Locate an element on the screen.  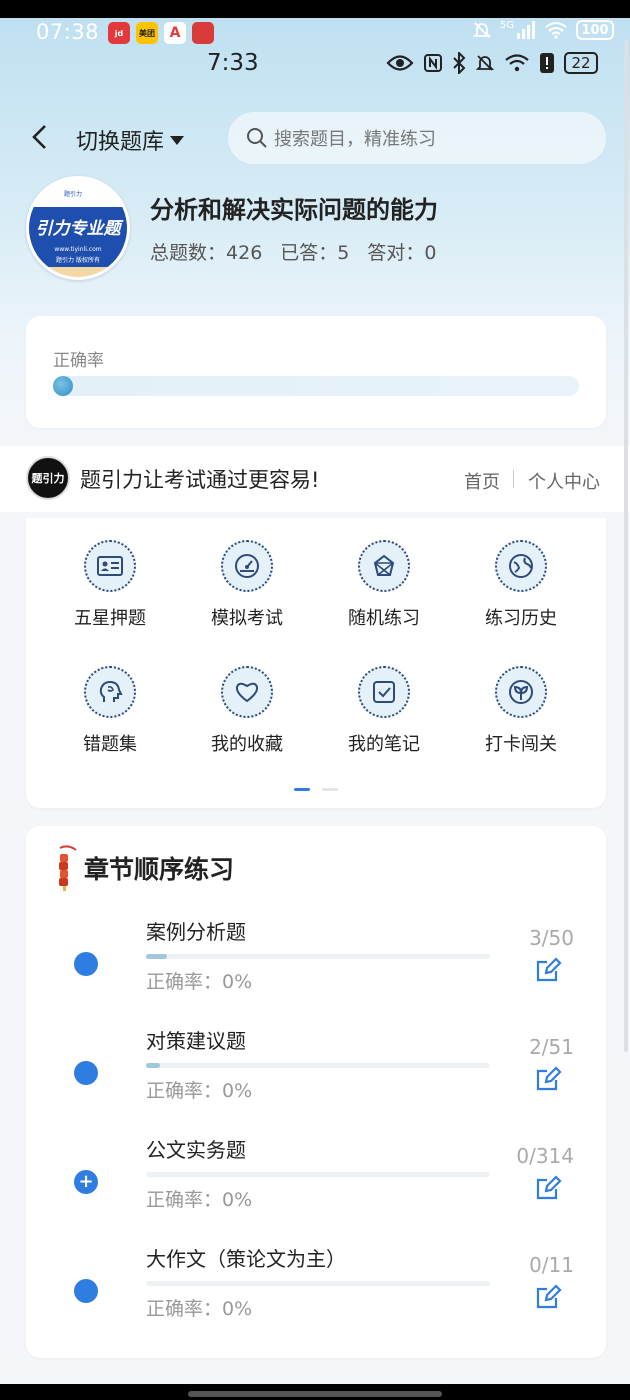
feature-mock-exam: 模拟考试 is located at coordinates (247, 585).